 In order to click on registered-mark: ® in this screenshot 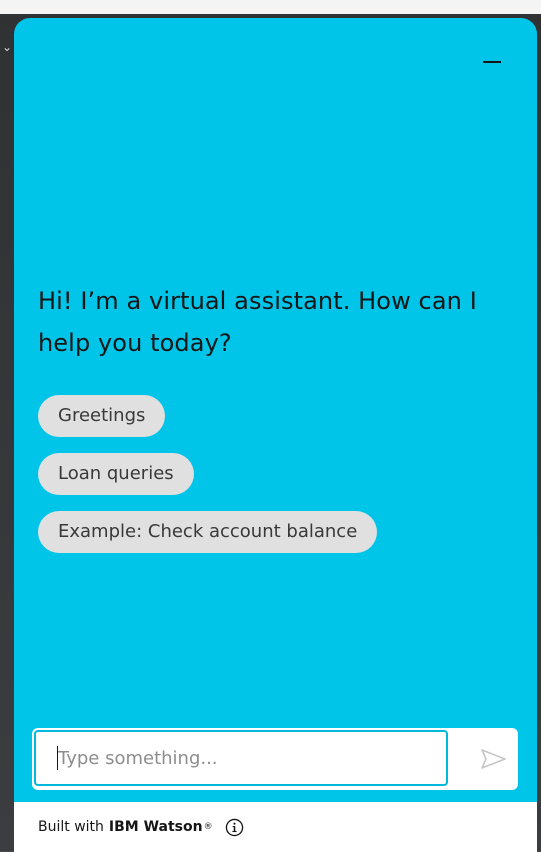, I will do `click(208, 827)`.